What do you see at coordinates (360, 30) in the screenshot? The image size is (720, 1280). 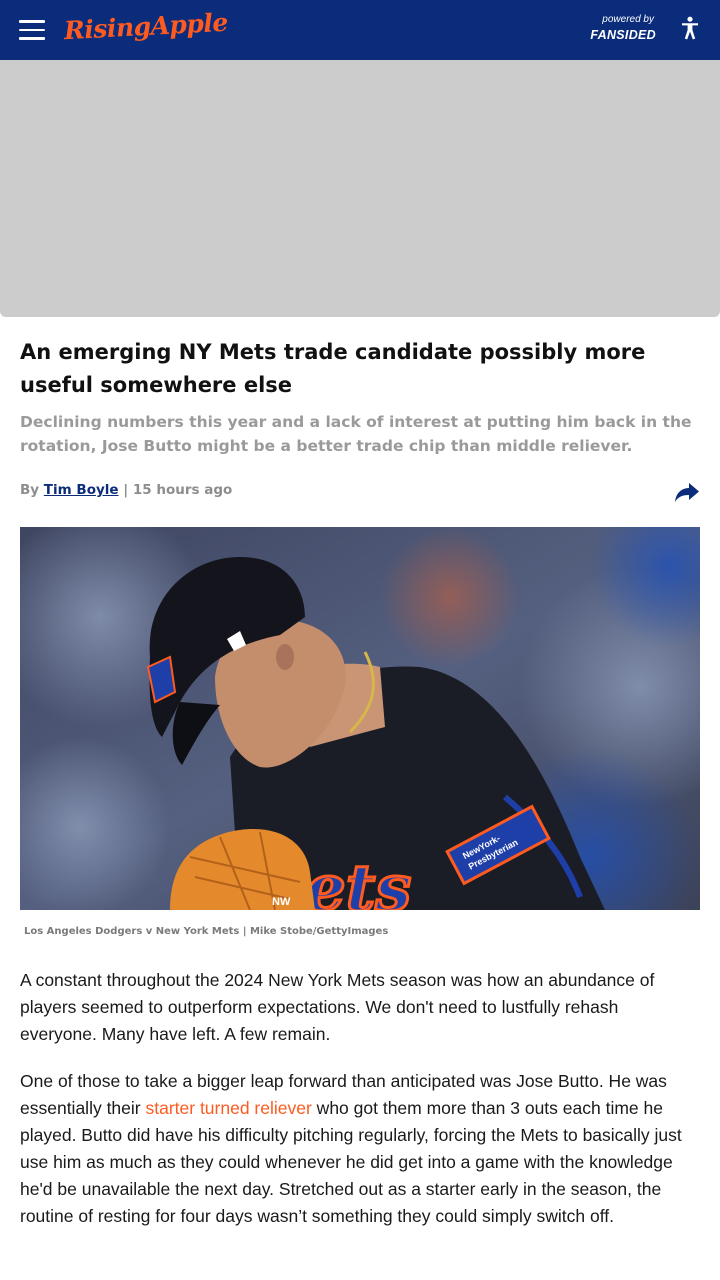 I see `site-header: RisingApple powered by FANSIDED` at bounding box center [360, 30].